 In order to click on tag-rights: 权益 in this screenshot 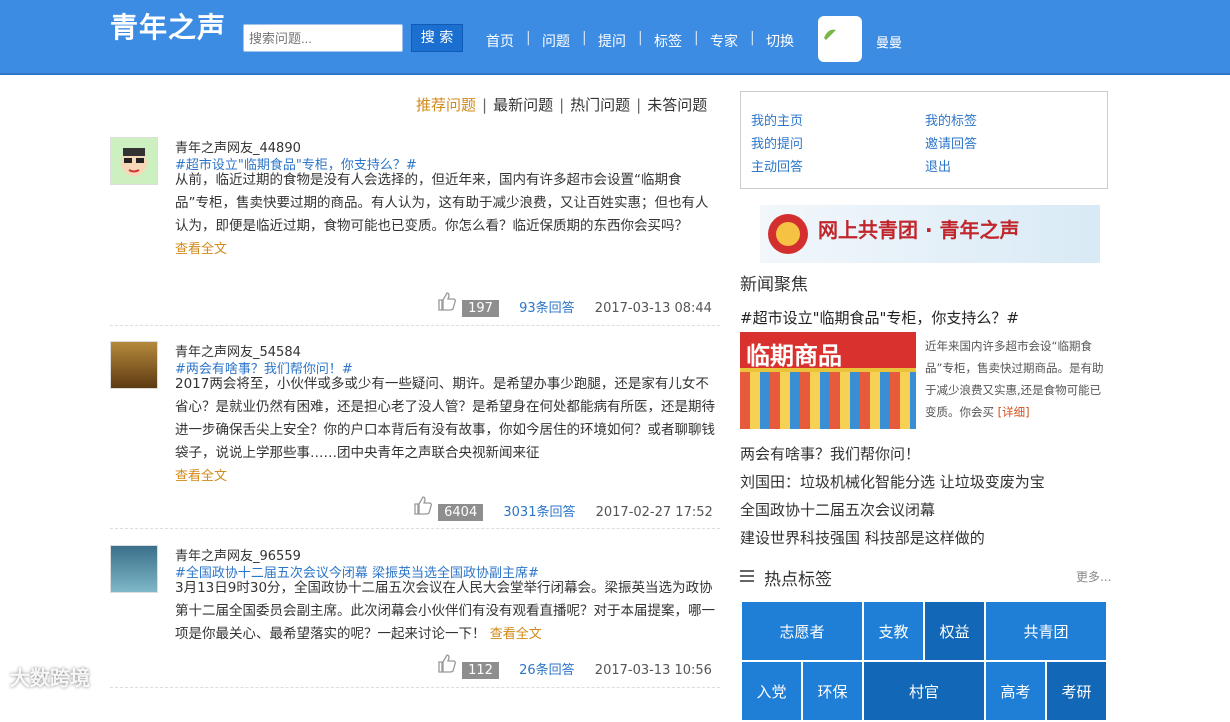, I will do `click(954, 631)`.